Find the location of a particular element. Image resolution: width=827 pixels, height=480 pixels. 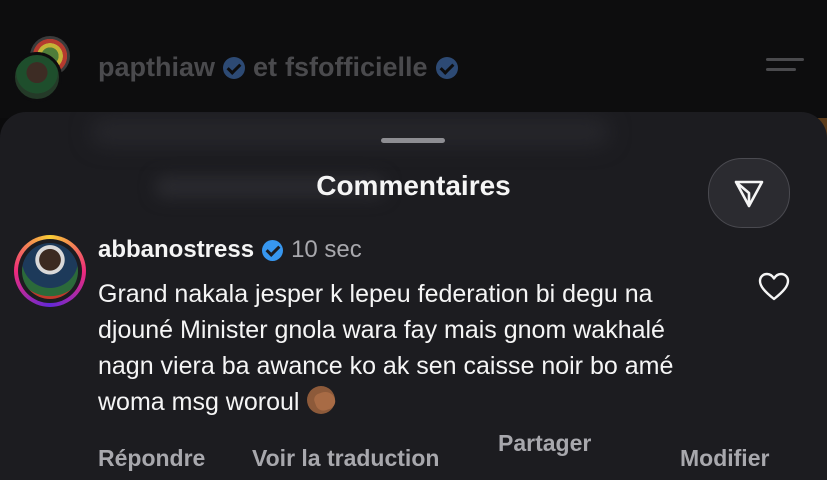

heart-icon is located at coordinates (774, 287).